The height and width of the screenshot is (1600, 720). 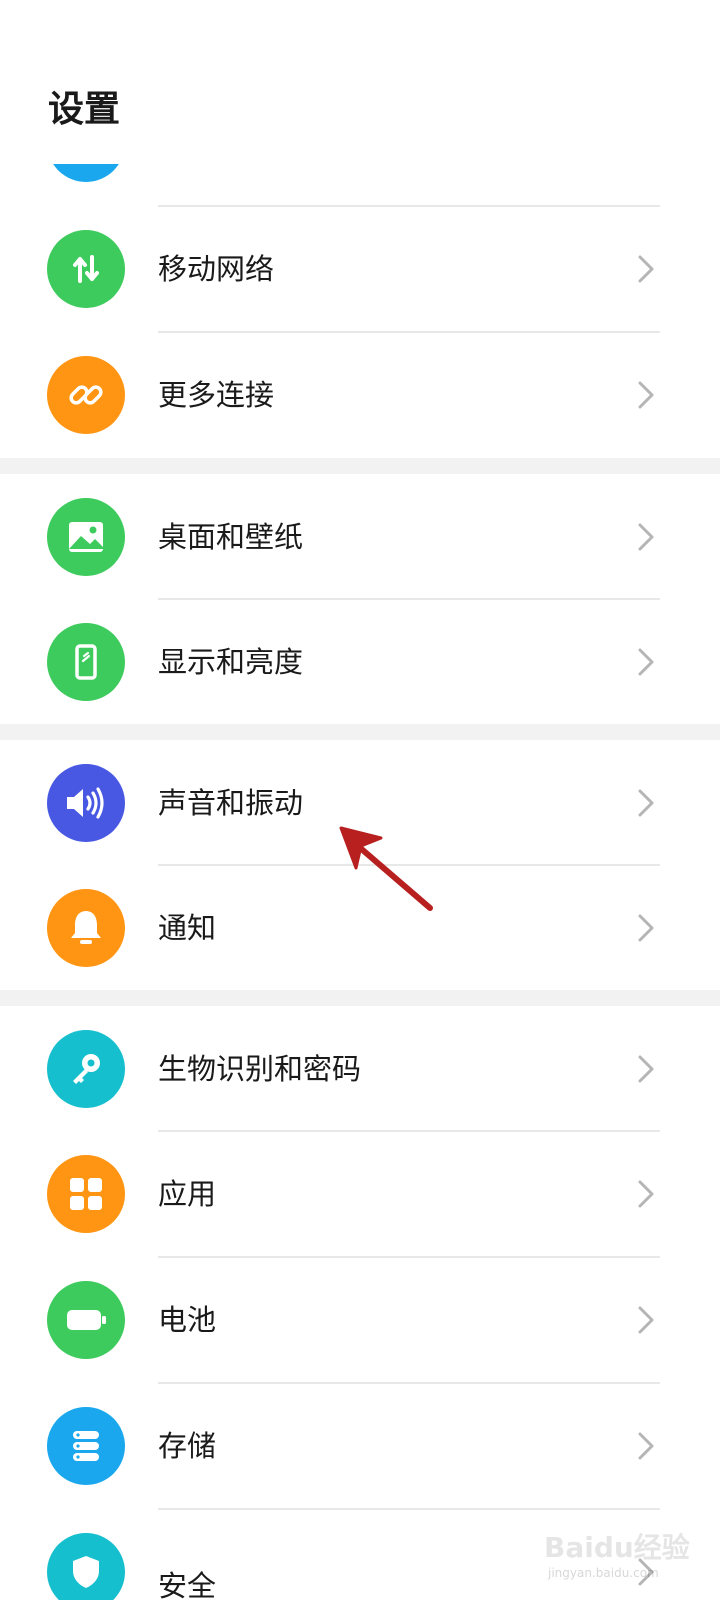 What do you see at coordinates (360, 1320) in the screenshot?
I see `settings-item-battery: 电池` at bounding box center [360, 1320].